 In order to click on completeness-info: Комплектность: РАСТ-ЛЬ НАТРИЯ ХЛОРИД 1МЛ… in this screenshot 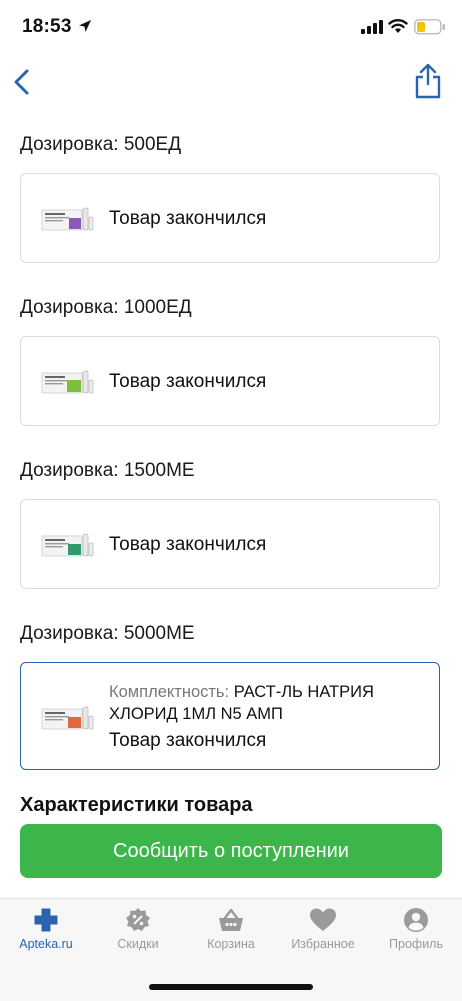, I will do `click(264, 703)`.